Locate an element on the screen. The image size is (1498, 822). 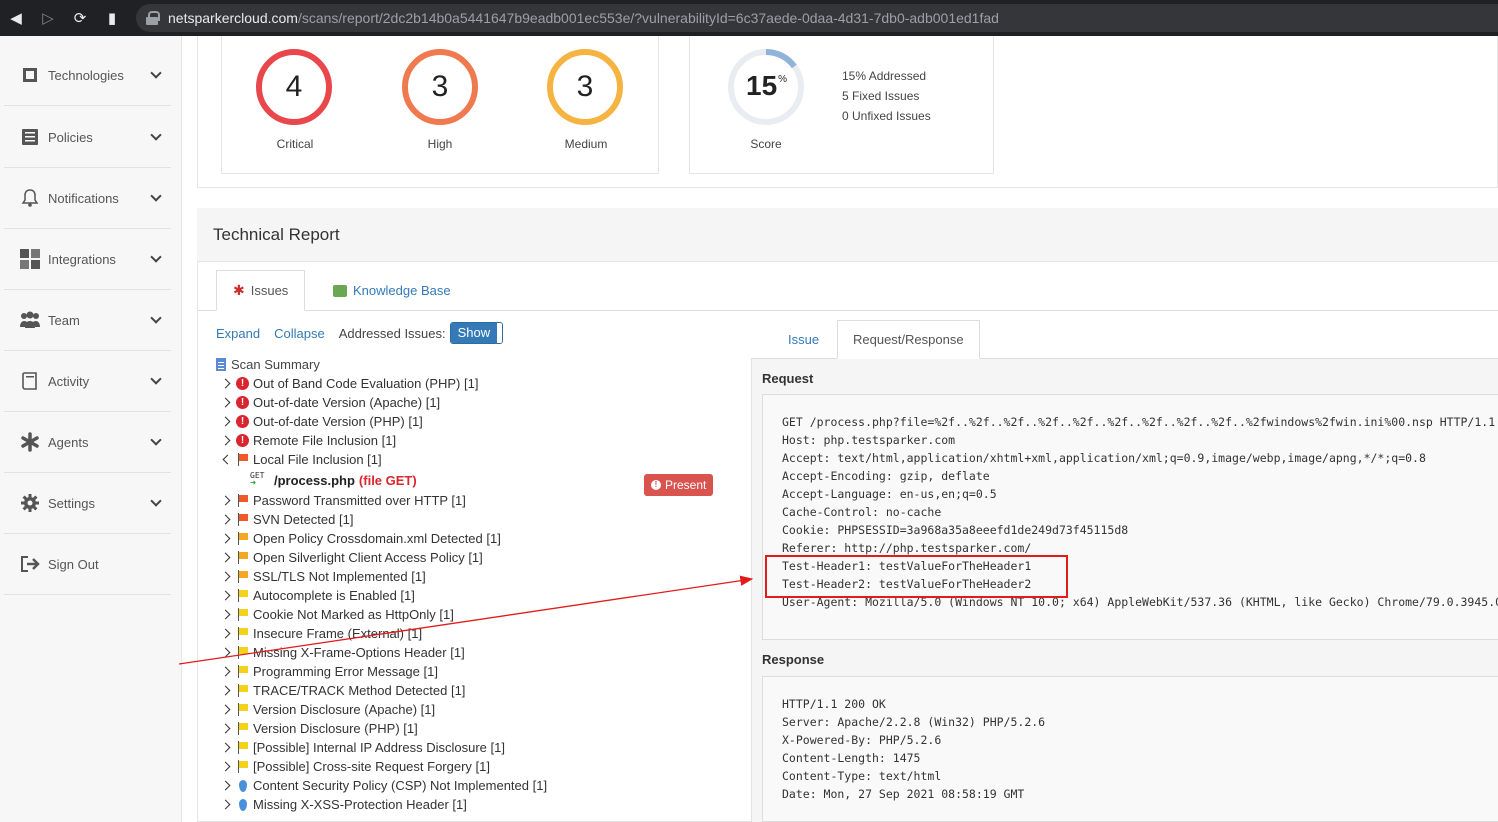
tree-root: Scan Summary is located at coordinates (476, 364).